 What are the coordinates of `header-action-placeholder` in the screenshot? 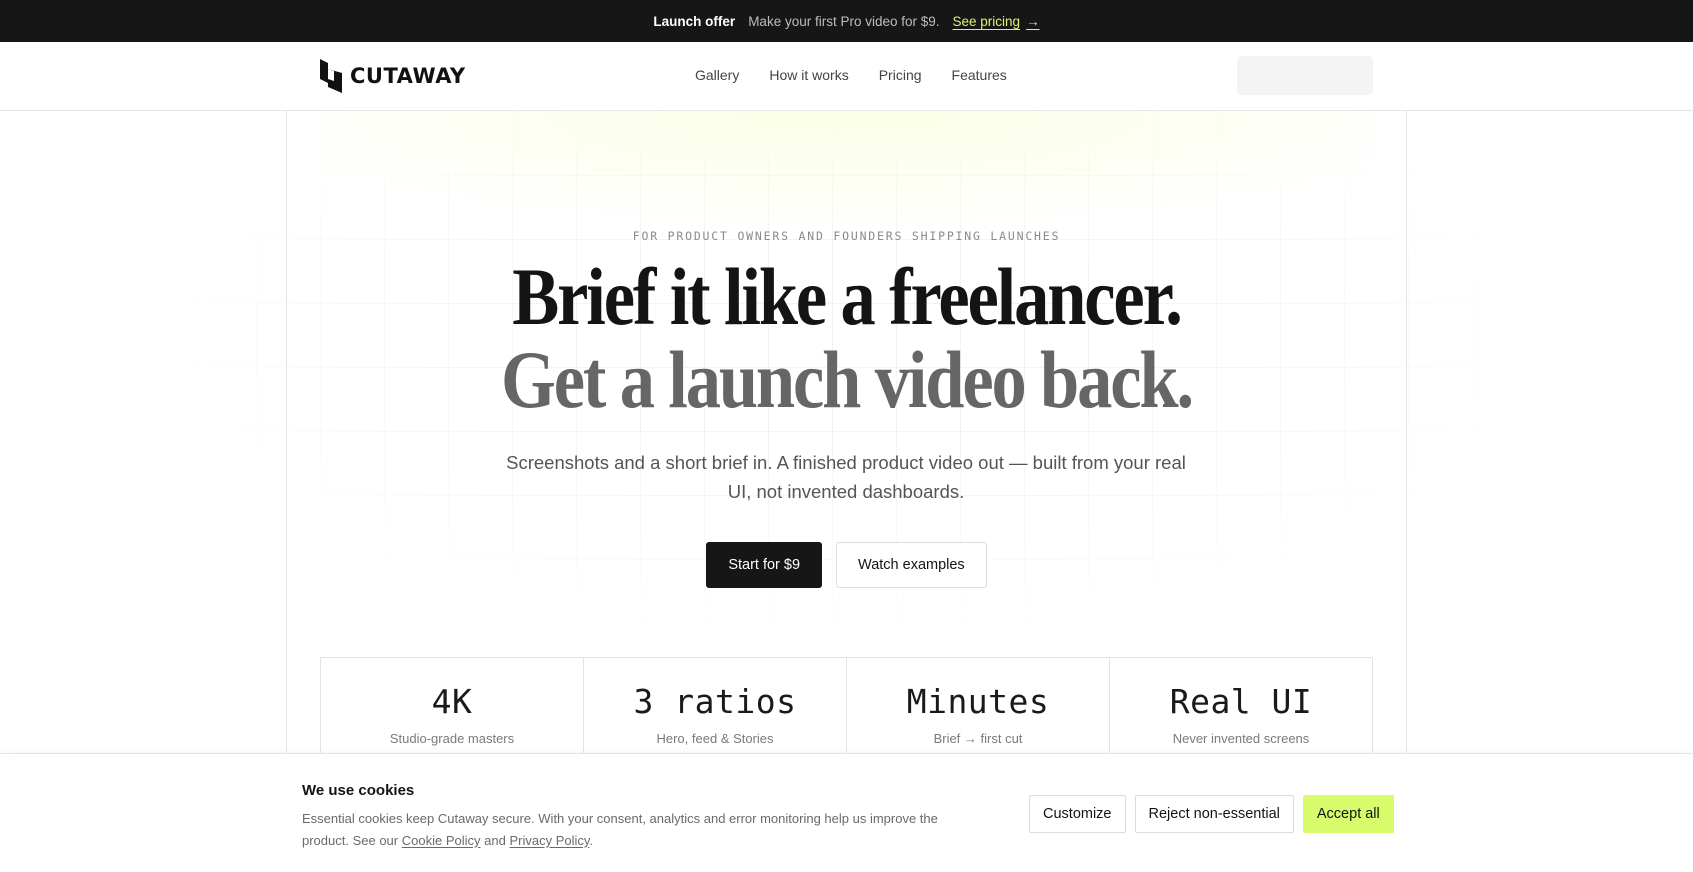 It's located at (1305, 75).